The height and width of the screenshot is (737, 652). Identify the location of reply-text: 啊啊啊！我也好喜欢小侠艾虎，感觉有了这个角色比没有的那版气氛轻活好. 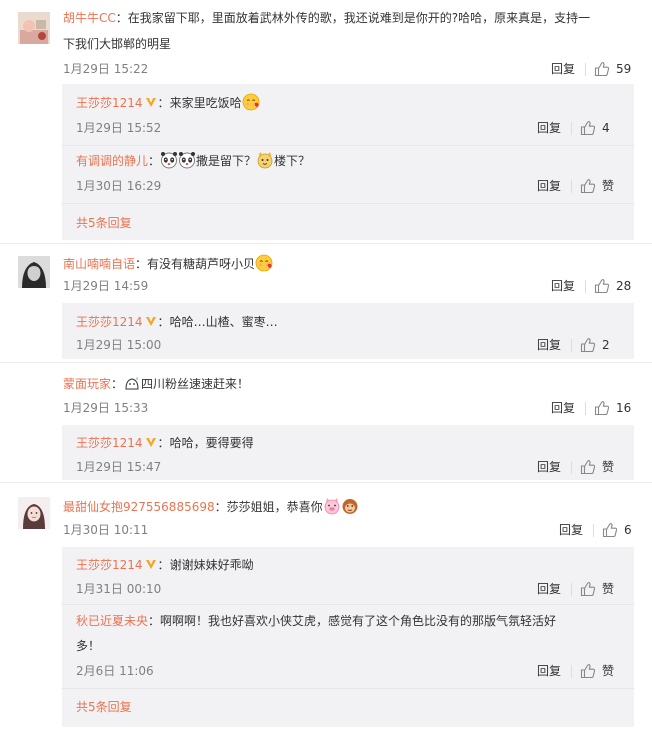
(358, 621).